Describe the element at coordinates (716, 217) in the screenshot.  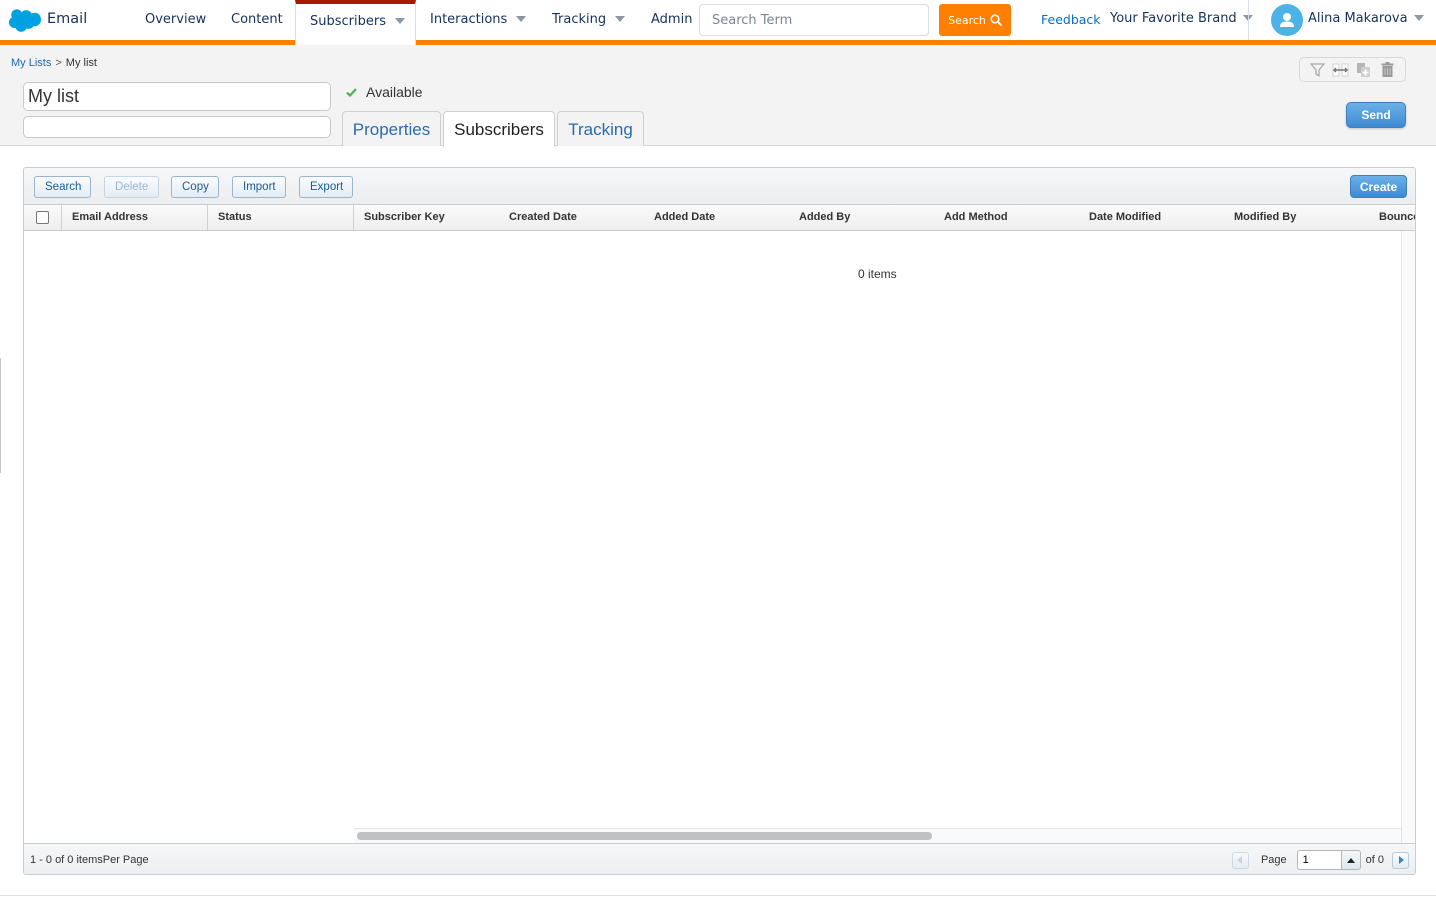
I see `column-added-date: Added Date` at that location.